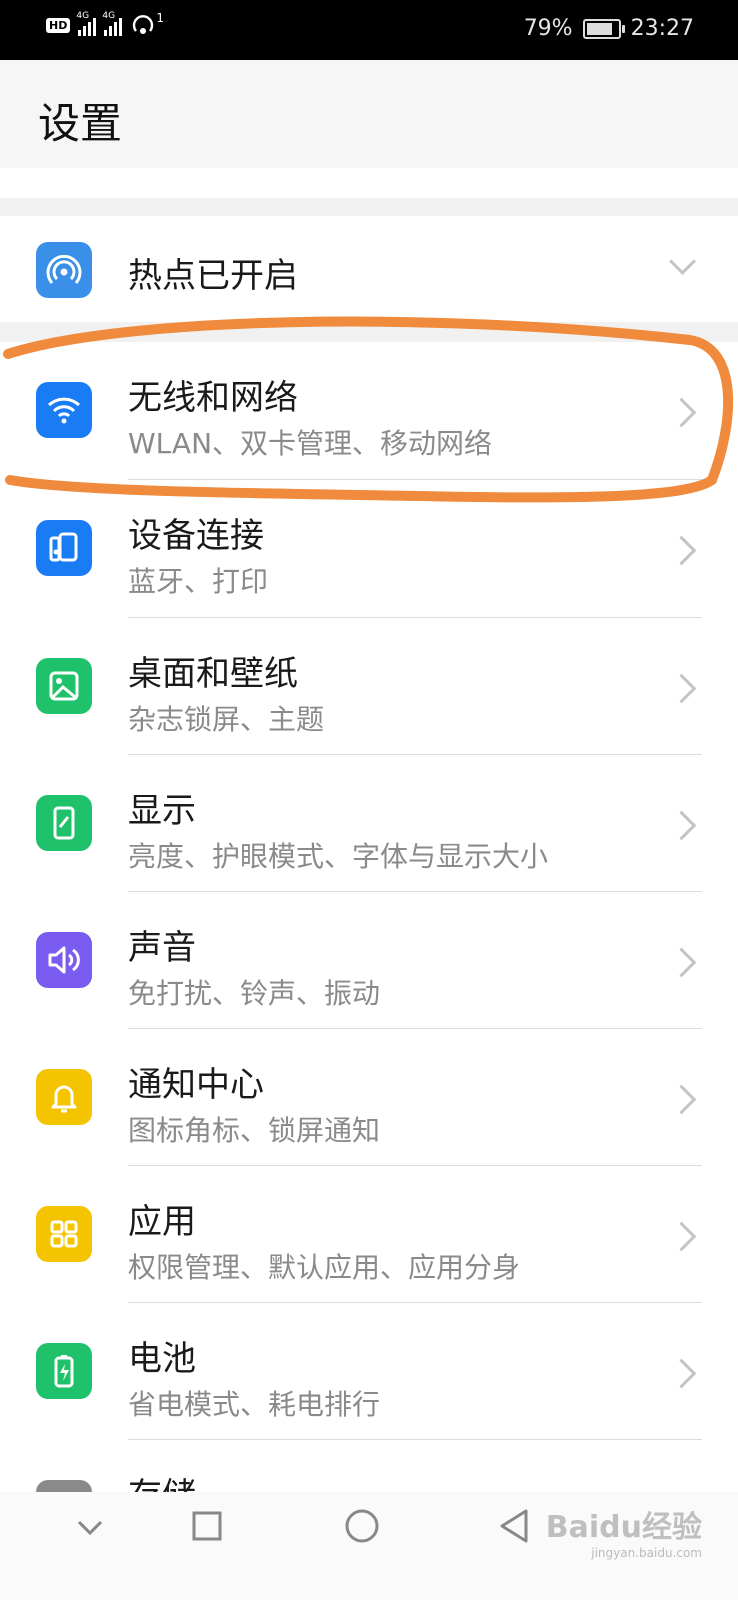 The image size is (738, 1600). What do you see at coordinates (64, 1371) in the screenshot?
I see `battery-charging-icon` at bounding box center [64, 1371].